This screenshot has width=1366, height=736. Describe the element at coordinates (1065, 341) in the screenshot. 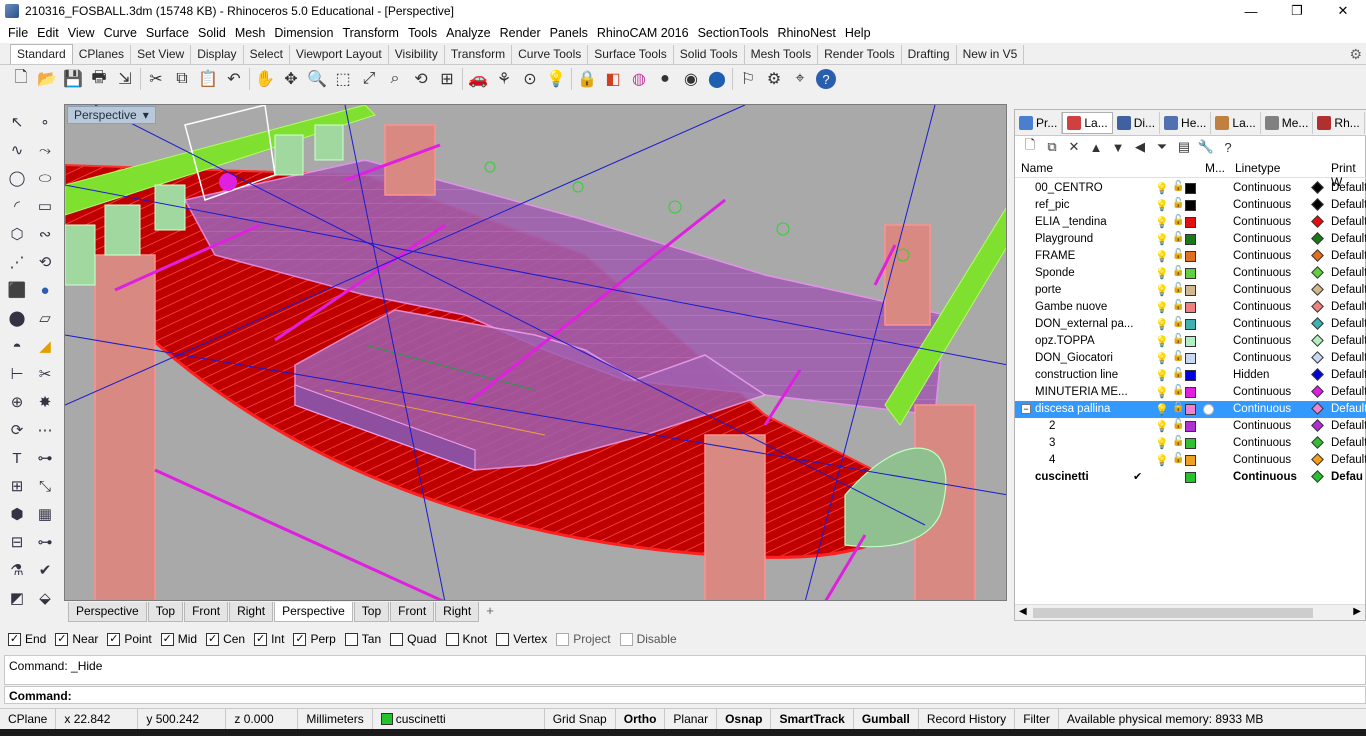

I see `layer-name: opz.TOPPA` at that location.